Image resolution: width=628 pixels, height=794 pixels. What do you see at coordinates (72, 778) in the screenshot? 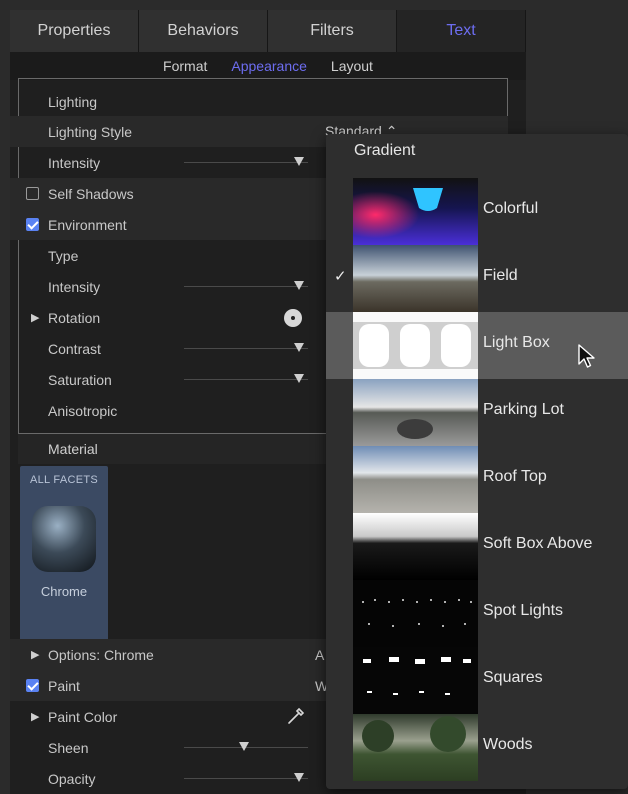
I see `opacity-label: Opacity` at bounding box center [72, 778].